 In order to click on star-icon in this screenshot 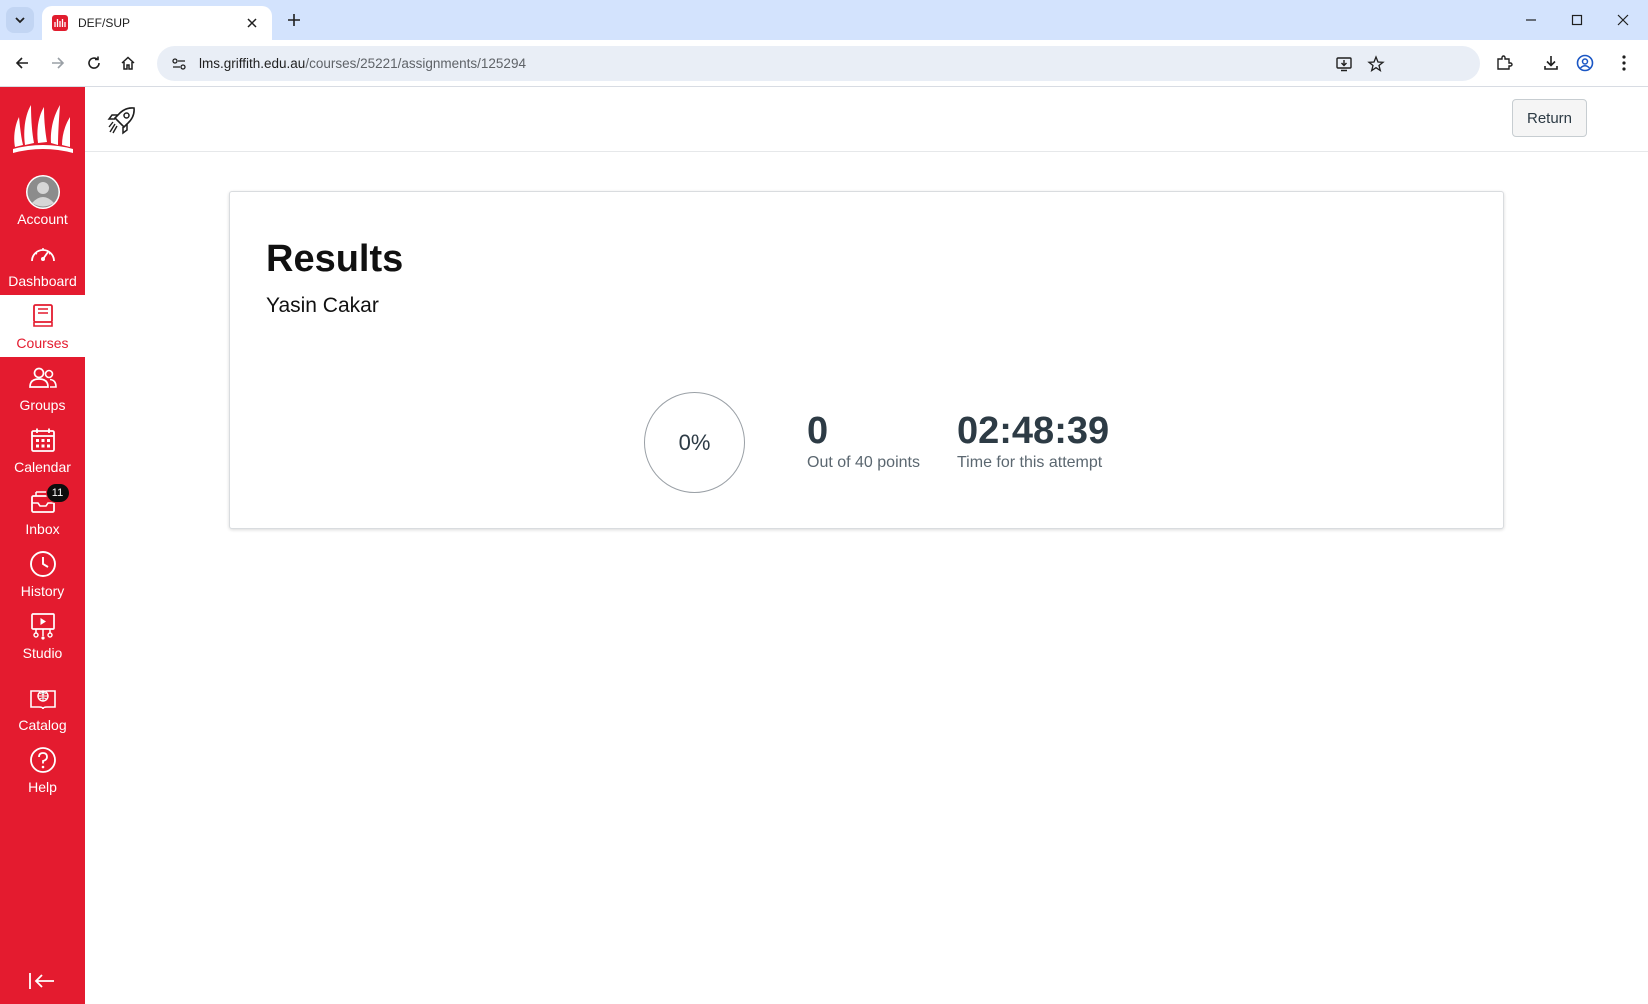, I will do `click(1376, 63)`.